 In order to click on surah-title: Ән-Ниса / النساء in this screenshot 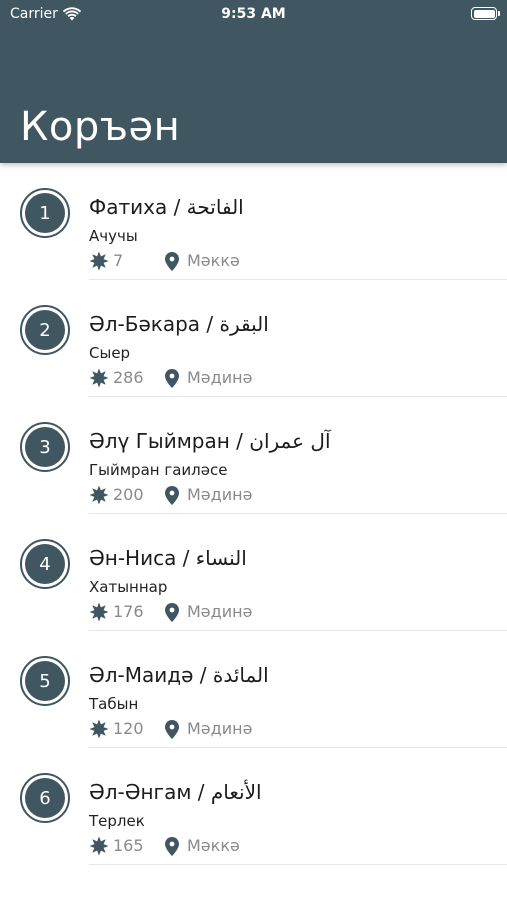, I will do `click(168, 558)`.